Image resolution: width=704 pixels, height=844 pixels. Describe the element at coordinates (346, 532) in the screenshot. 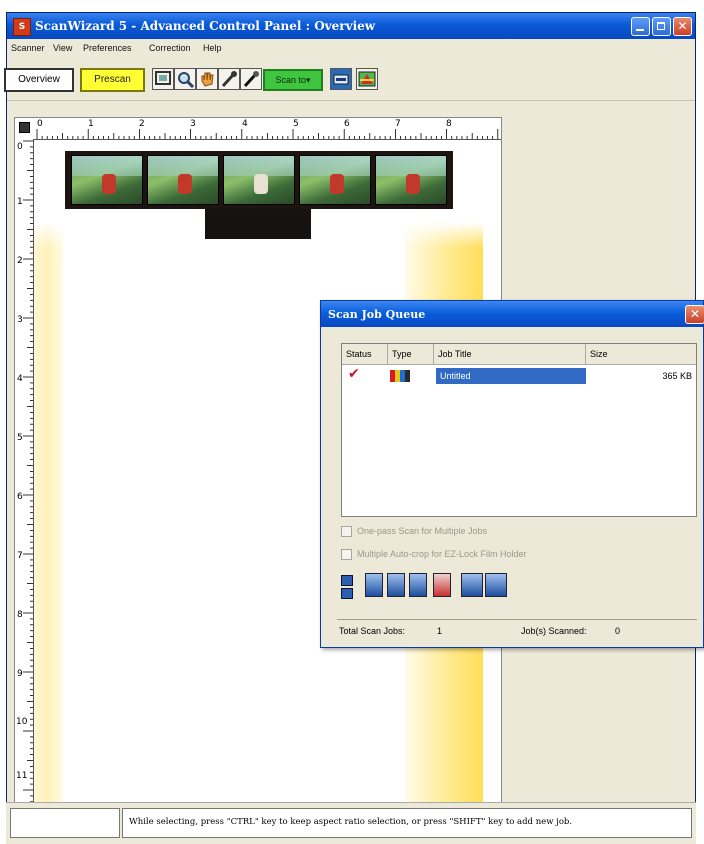

I see `one-pass-checkbox` at that location.